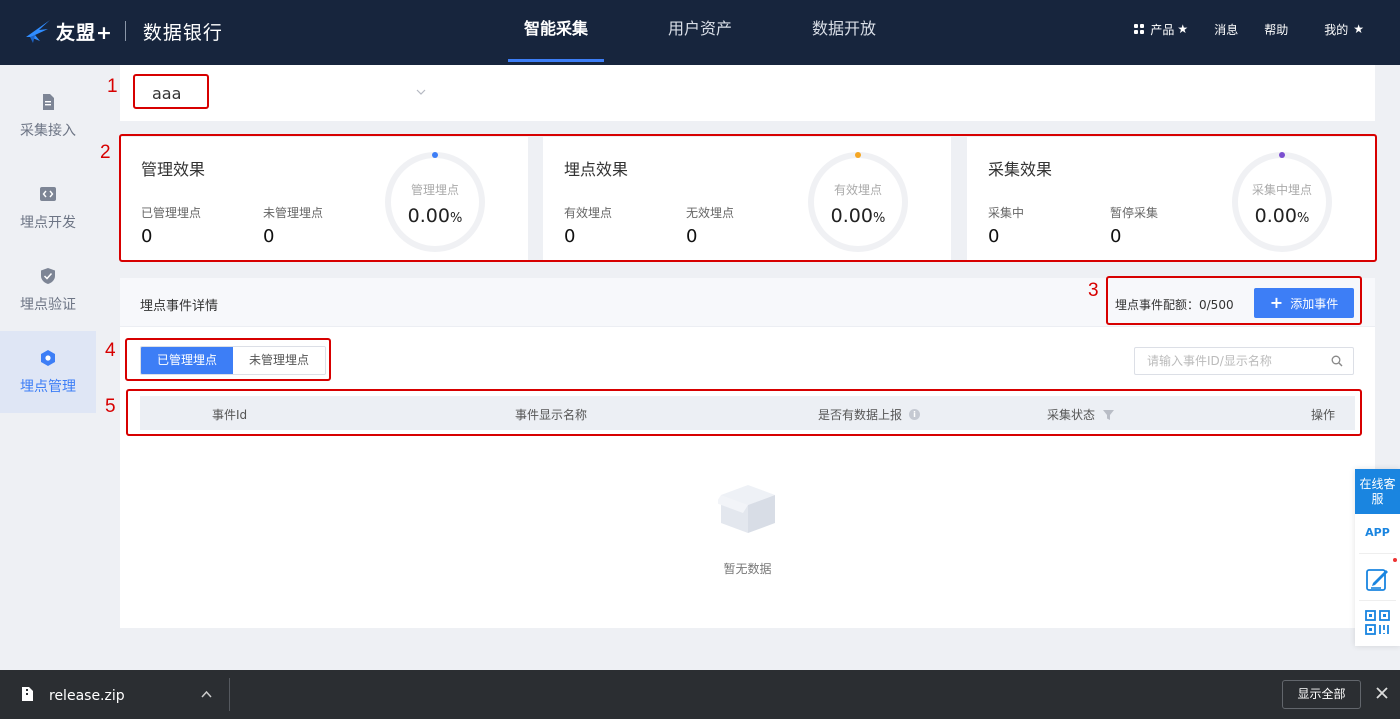  What do you see at coordinates (48, 372) in the screenshot?
I see `sidebar-item-tracking-manage: 埋点管理` at bounding box center [48, 372].